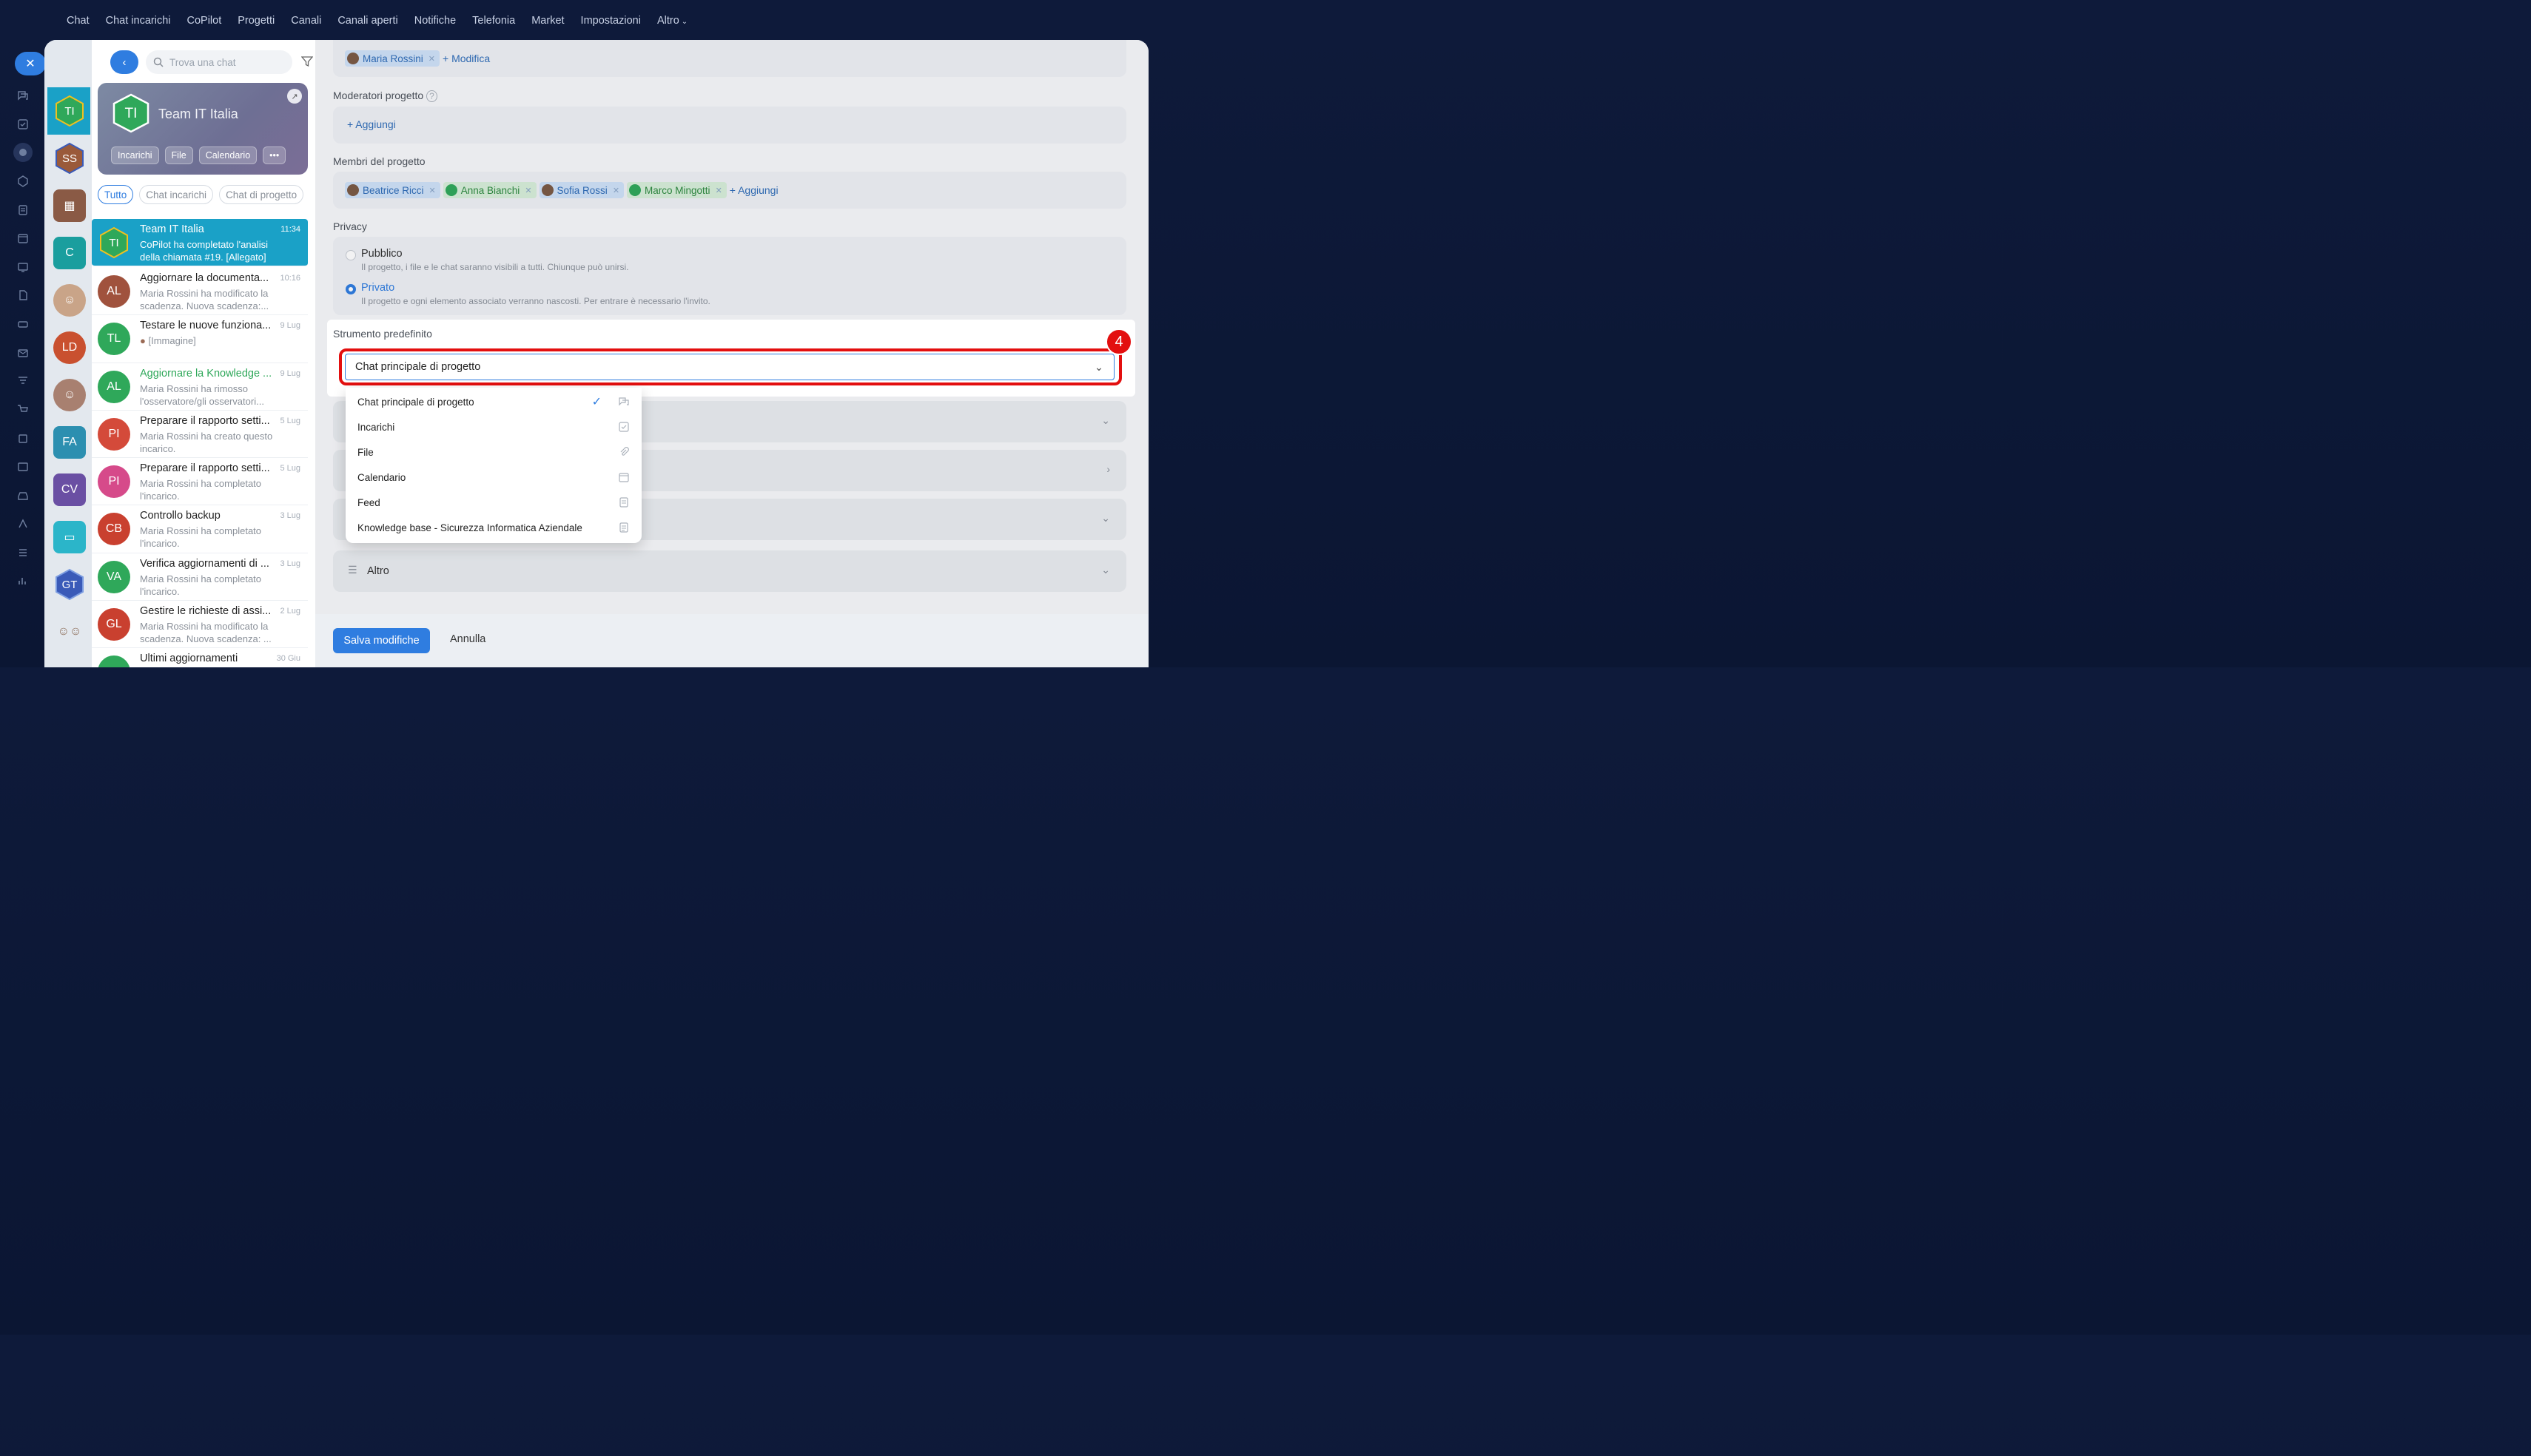  I want to click on chat-icon, so click(23, 96).